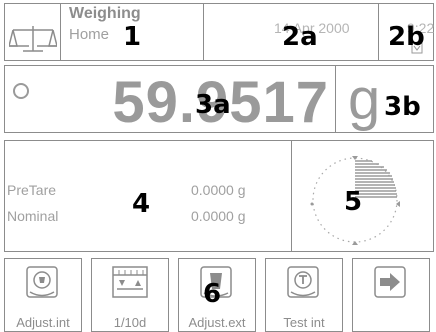  Describe the element at coordinates (218, 190) in the screenshot. I see `info-value-pretare: 0.0000 g` at that location.